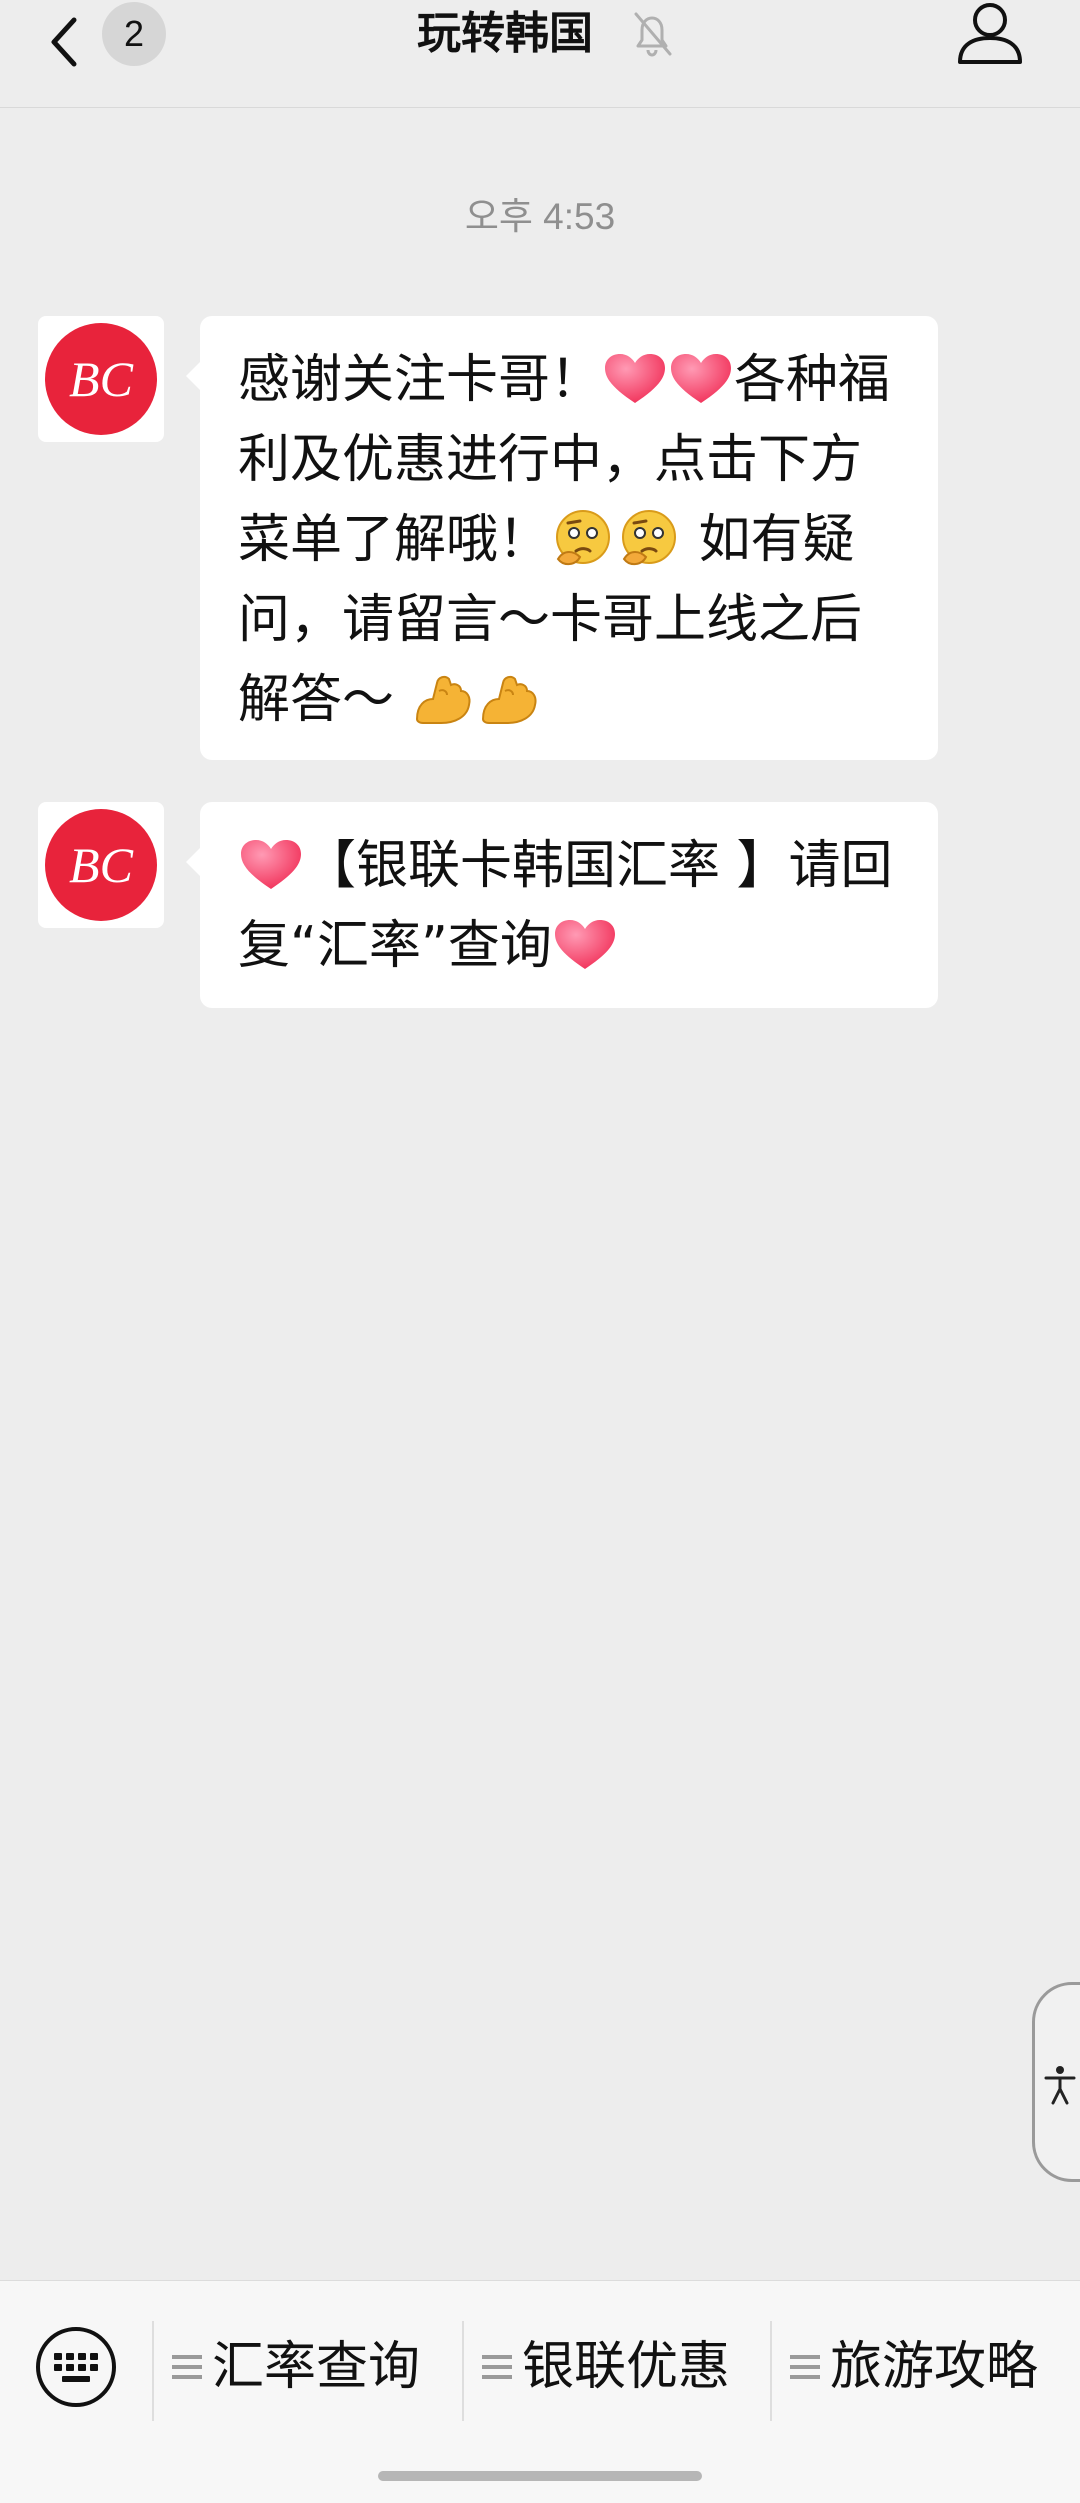 The width and height of the screenshot is (1080, 2503). I want to click on menu-item-label: 旅游攻略, so click(934, 2367).